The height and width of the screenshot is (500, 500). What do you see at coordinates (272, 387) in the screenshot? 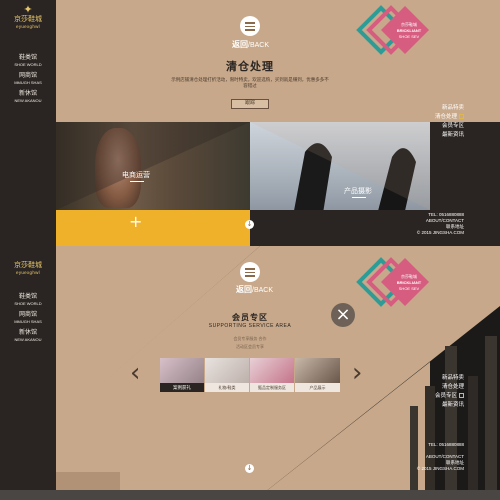
I see `thumbnail-label: 甄品定制服务区` at bounding box center [272, 387].